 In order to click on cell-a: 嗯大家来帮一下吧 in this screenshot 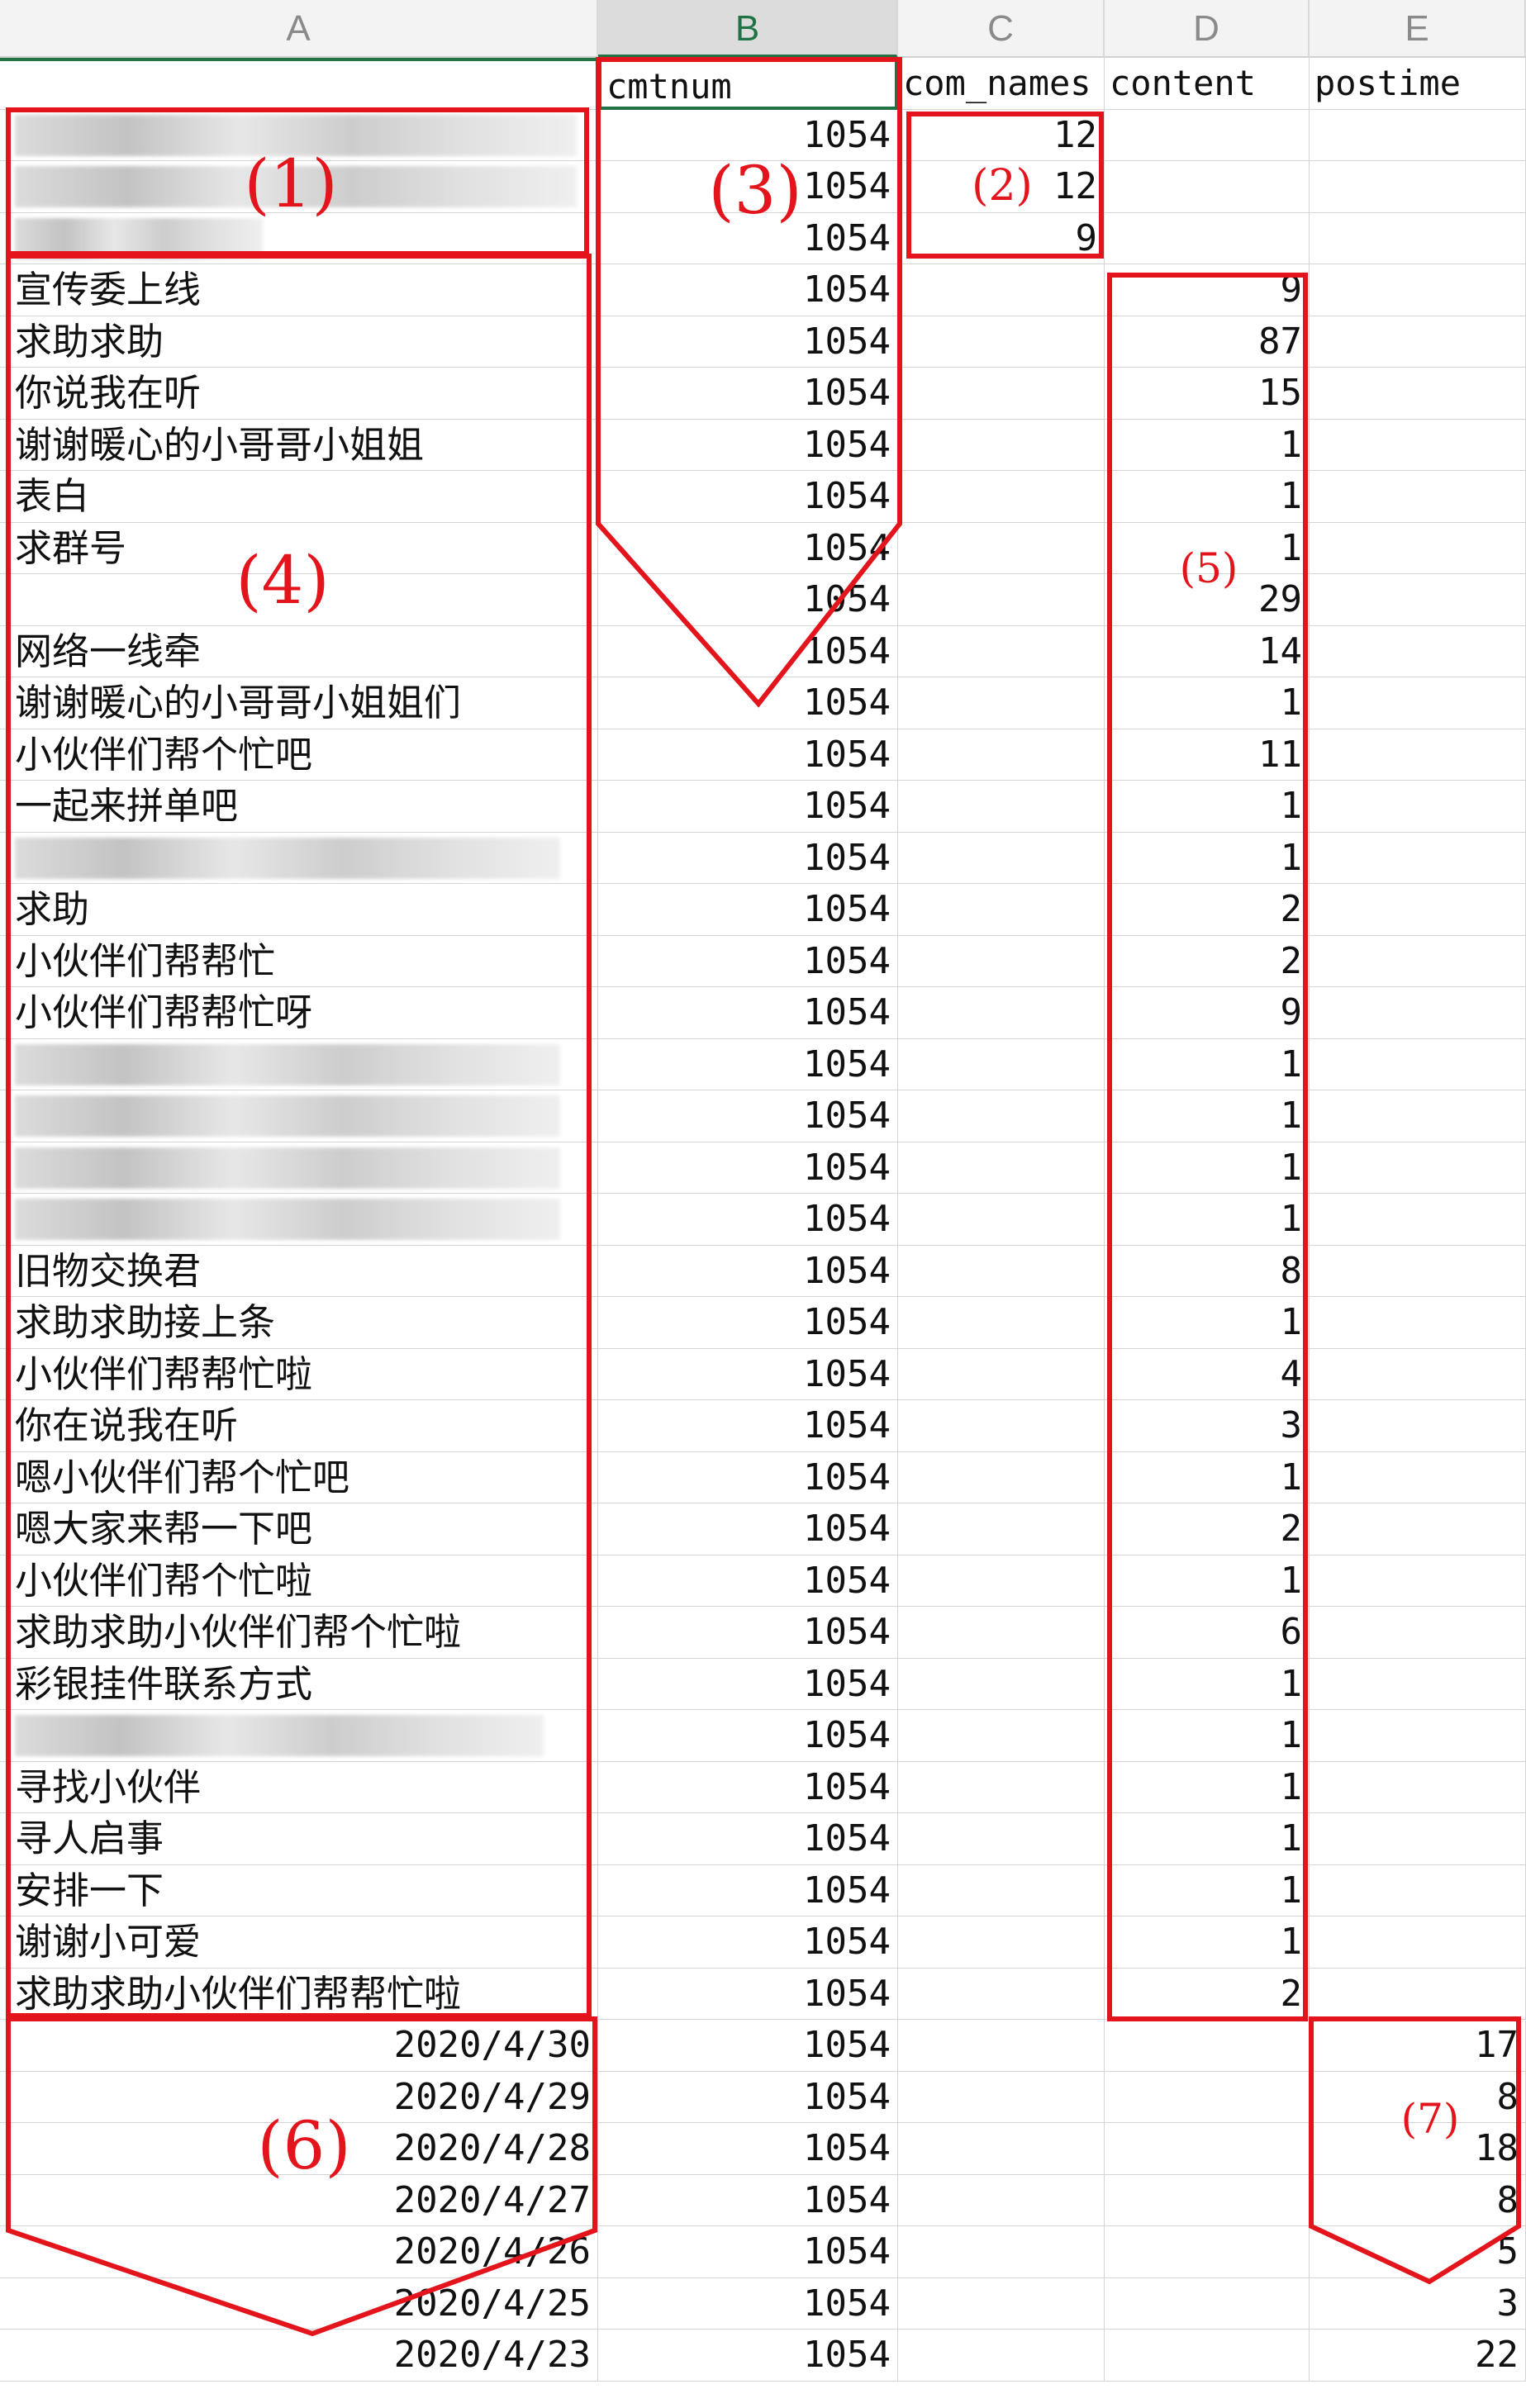, I will do `click(299, 1529)`.